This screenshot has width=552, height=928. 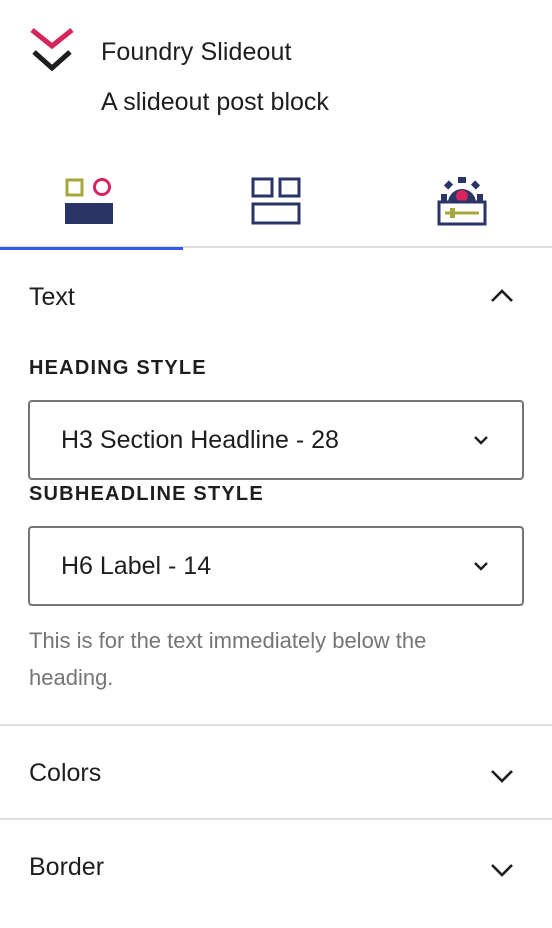 I want to click on layout-tab, so click(x=274, y=204).